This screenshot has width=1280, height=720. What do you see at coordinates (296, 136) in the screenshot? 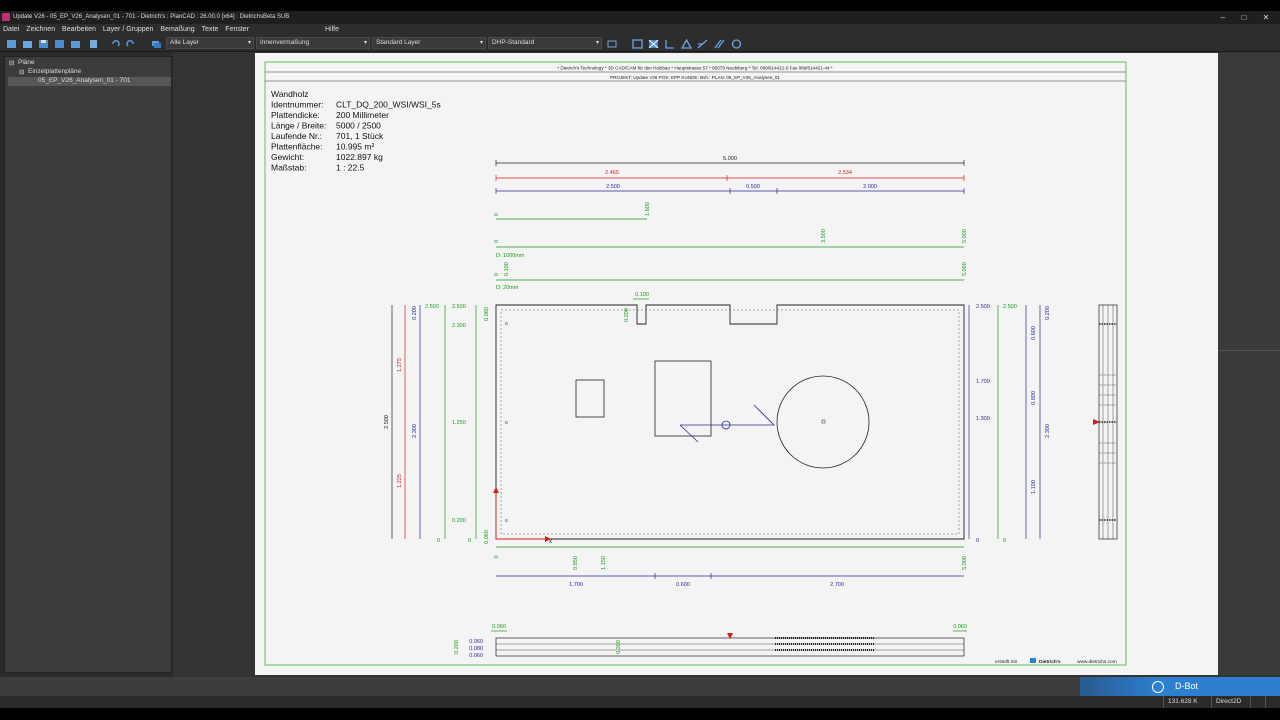
I see `info-label: Laufende Nr.:` at bounding box center [296, 136].